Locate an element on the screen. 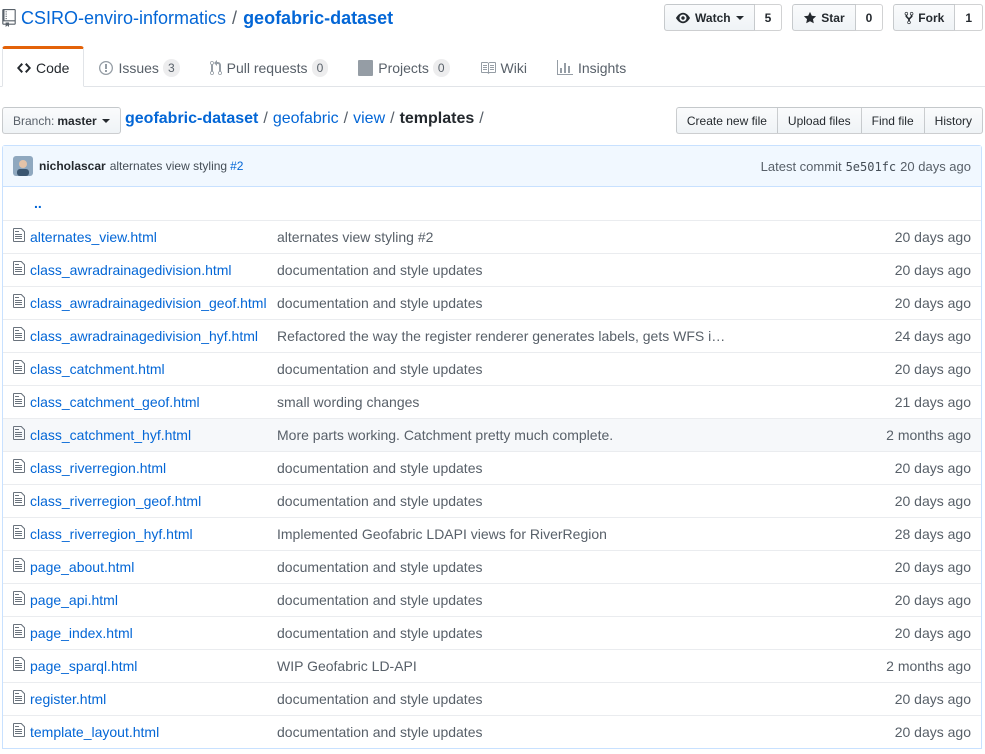 This screenshot has height=754, width=985. breadcrumb-geofabric: geofabric is located at coordinates (306, 119).